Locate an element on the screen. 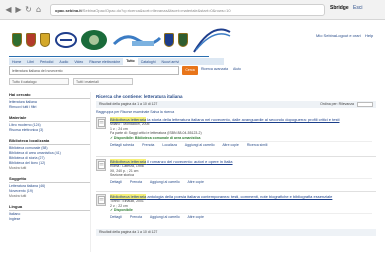  clear-filters-link: Rimuovi tutti i filtri is located at coordinates (49, 107).